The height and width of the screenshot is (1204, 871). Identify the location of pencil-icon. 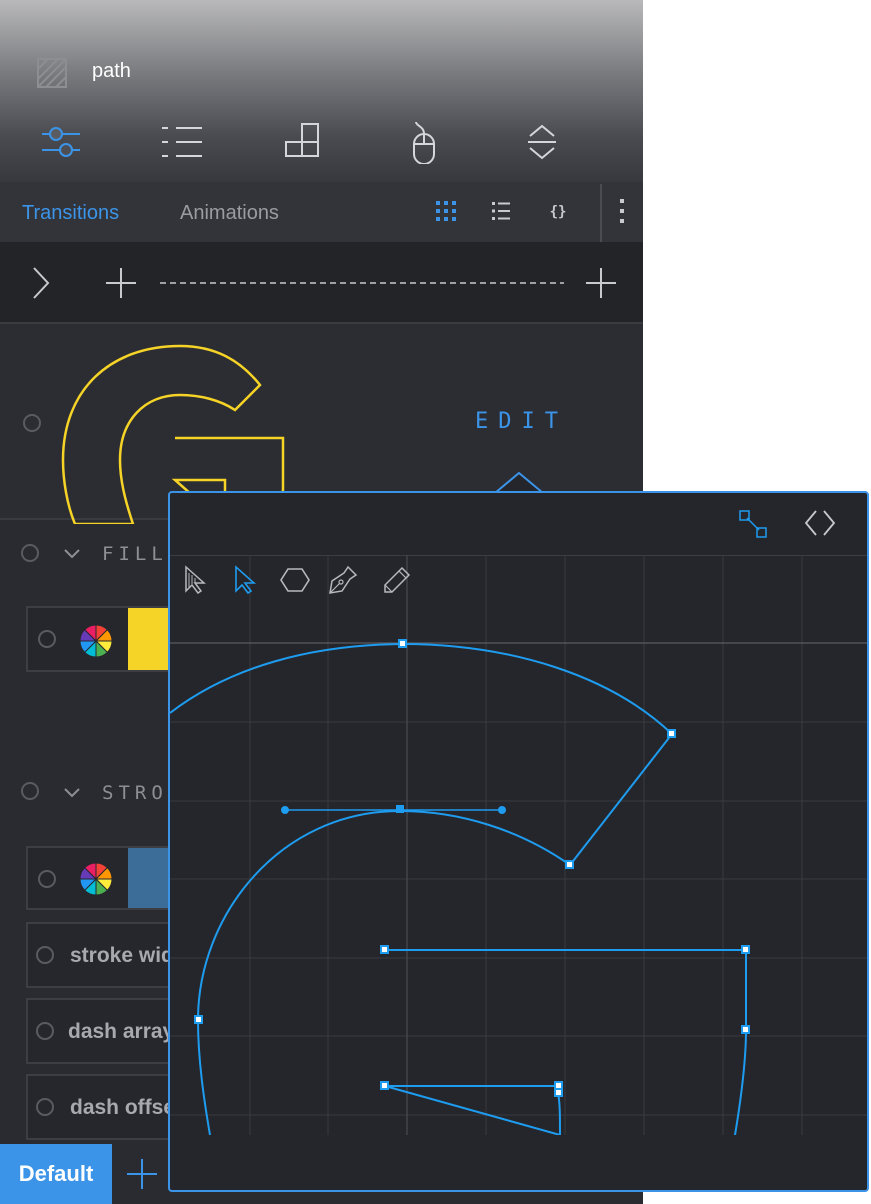
(397, 580).